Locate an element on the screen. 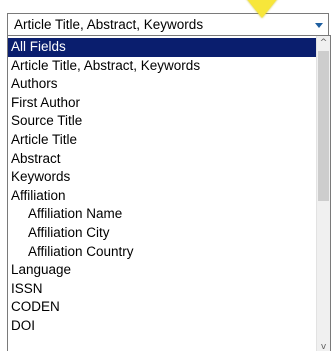 The height and width of the screenshot is (351, 331). highlight-pointer is located at coordinates (262, 9).